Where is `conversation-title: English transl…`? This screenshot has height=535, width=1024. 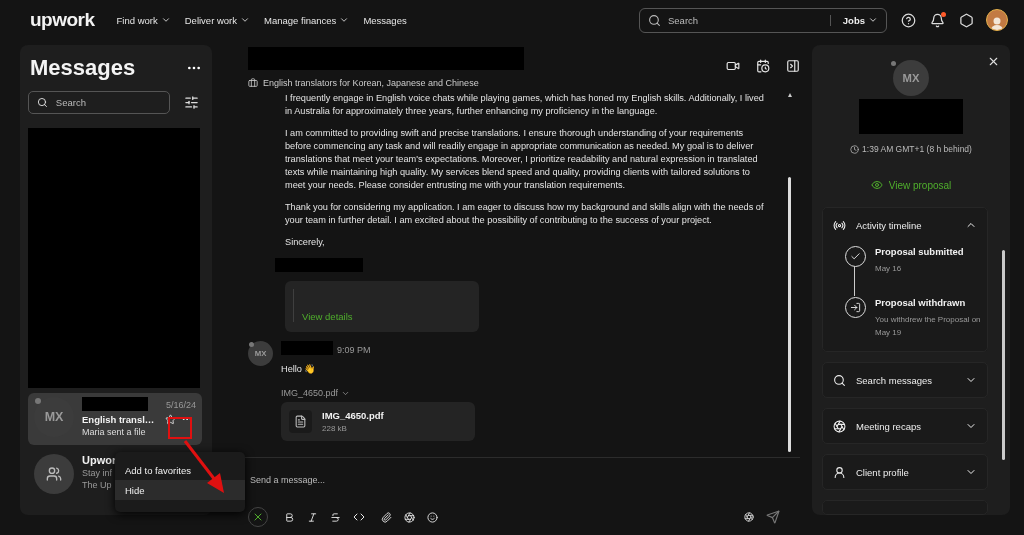
conversation-title: English transl… is located at coordinates (118, 419).